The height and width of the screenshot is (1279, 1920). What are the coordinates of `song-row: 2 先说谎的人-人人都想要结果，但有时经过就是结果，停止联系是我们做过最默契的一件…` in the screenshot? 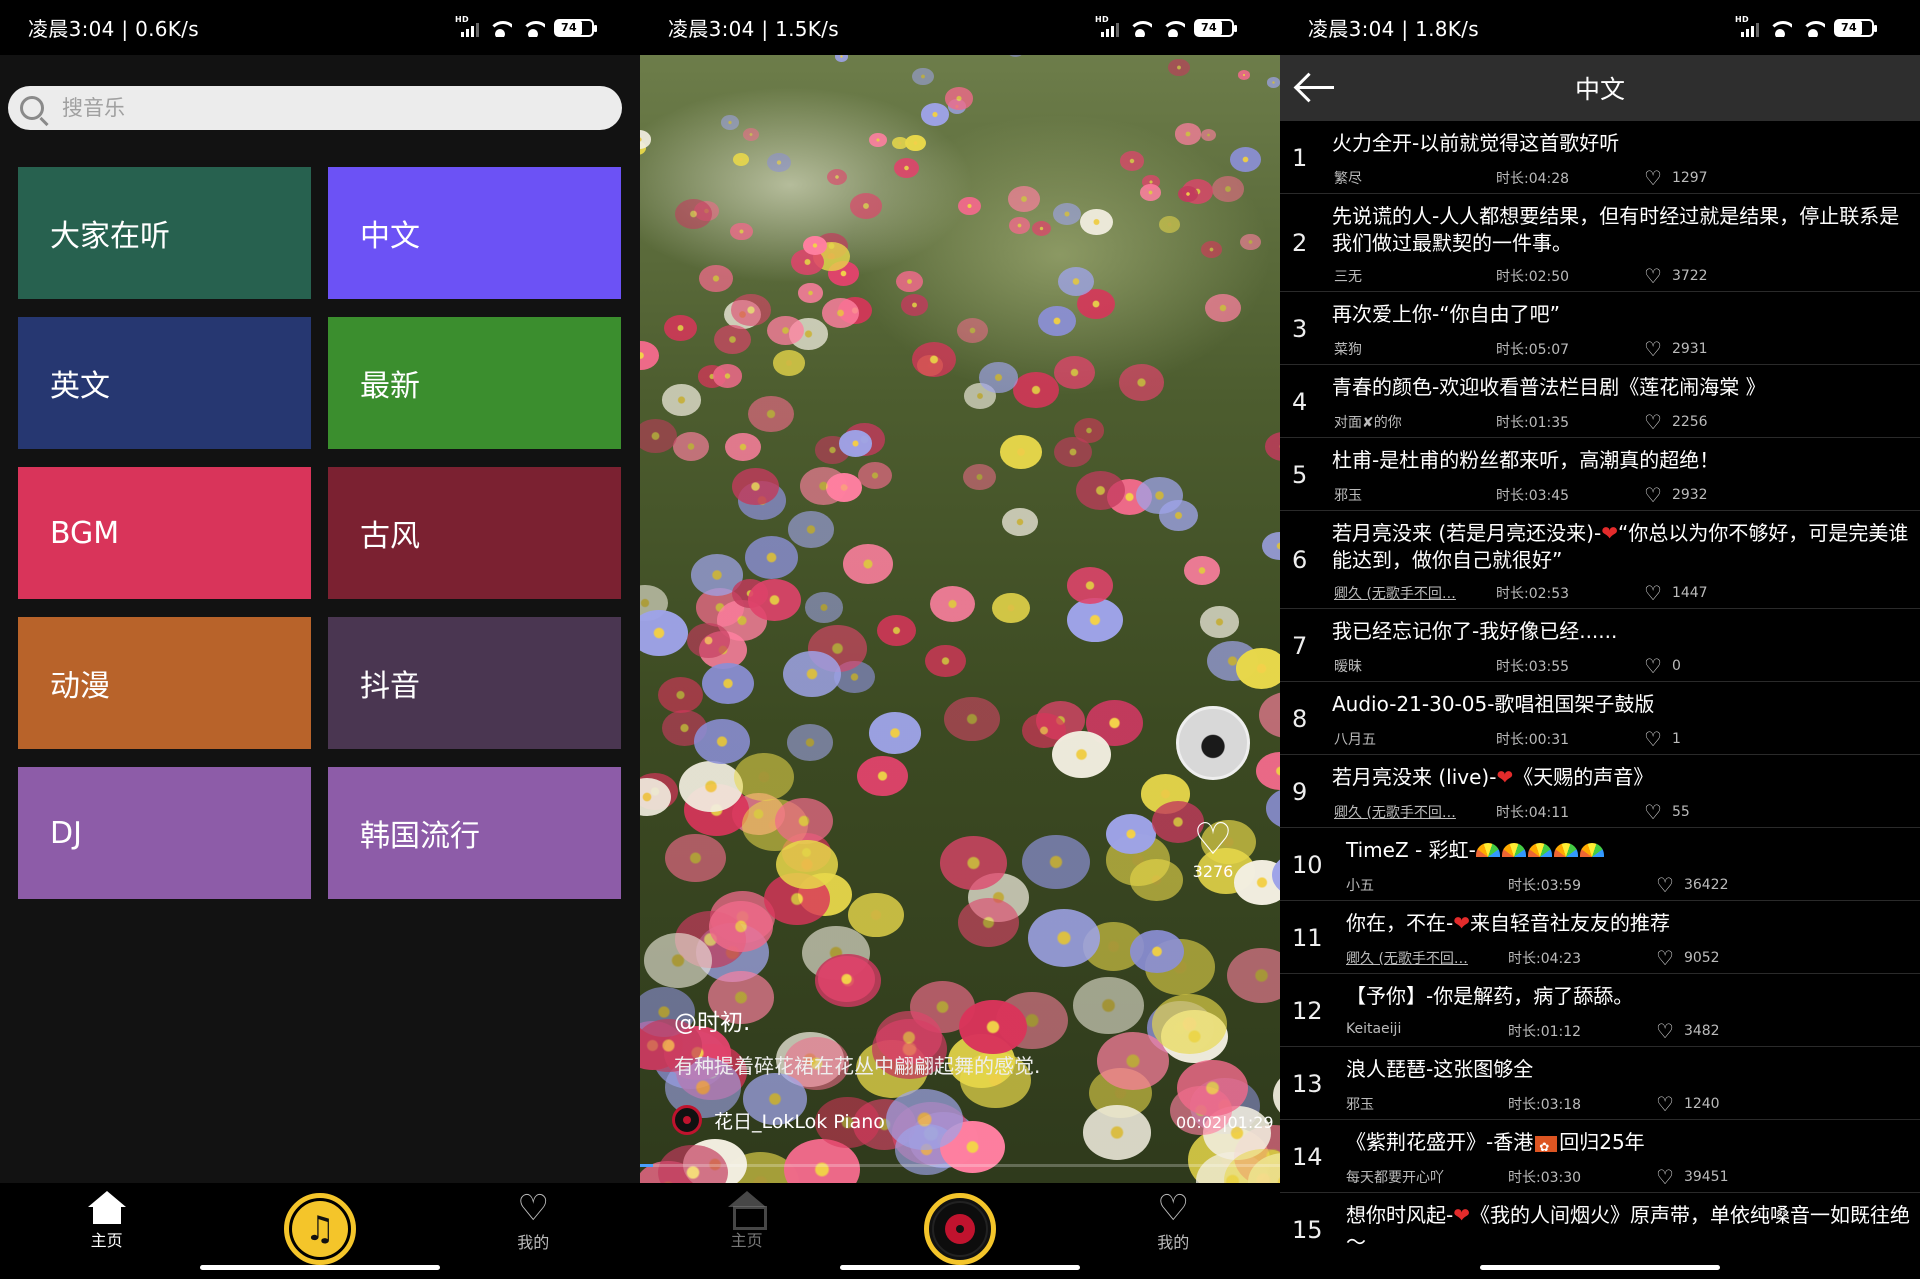 It's located at (1600, 243).